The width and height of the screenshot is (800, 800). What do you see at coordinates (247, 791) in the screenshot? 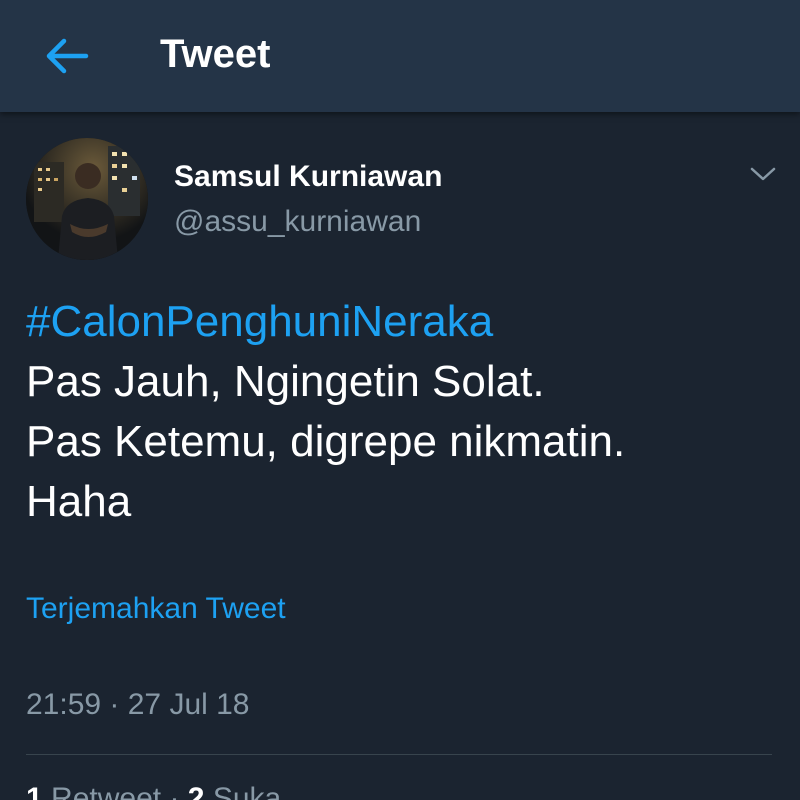
I see `likes-label: Suka` at bounding box center [247, 791].